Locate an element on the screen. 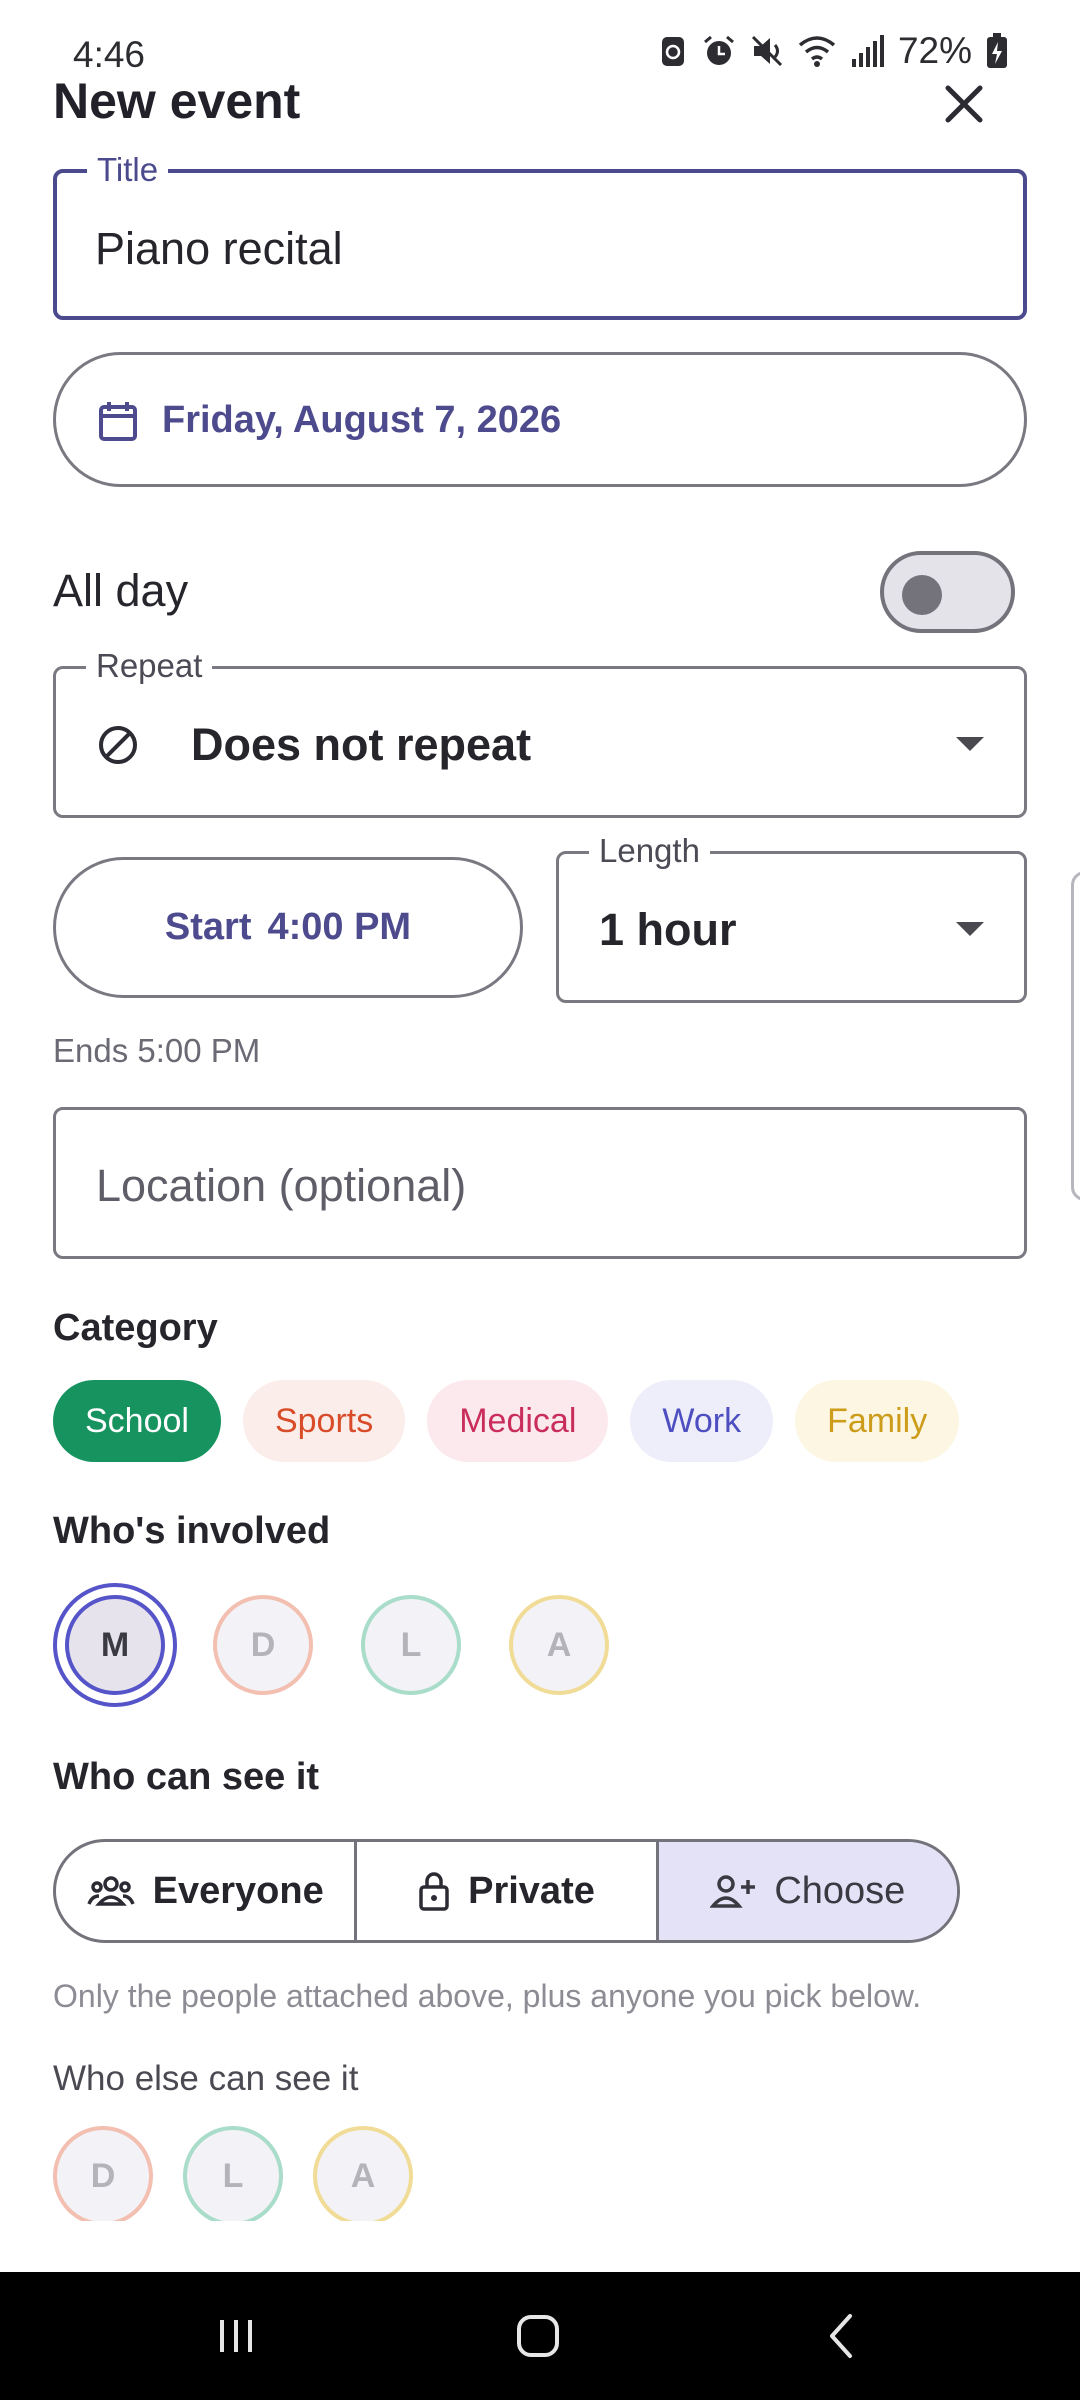 The height and width of the screenshot is (2400, 1080). block-icon is located at coordinates (118, 747).